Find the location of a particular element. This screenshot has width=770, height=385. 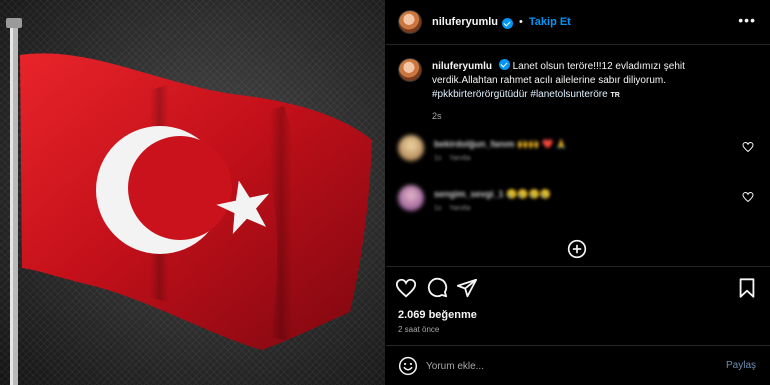

comment-username: bekirdolğun_fanım is located at coordinates (474, 144).